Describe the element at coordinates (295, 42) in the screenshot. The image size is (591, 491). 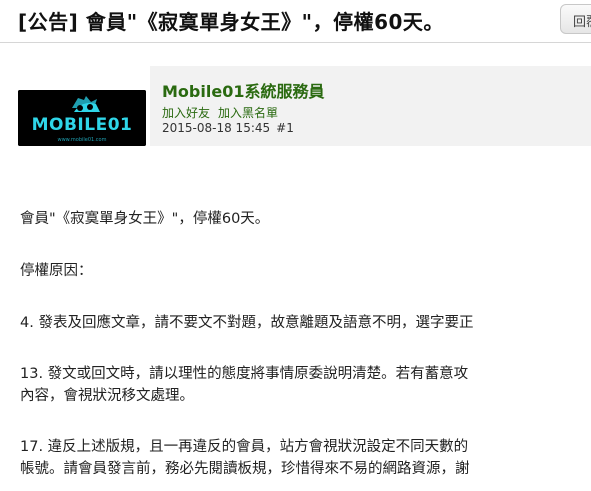
I see `divider` at that location.